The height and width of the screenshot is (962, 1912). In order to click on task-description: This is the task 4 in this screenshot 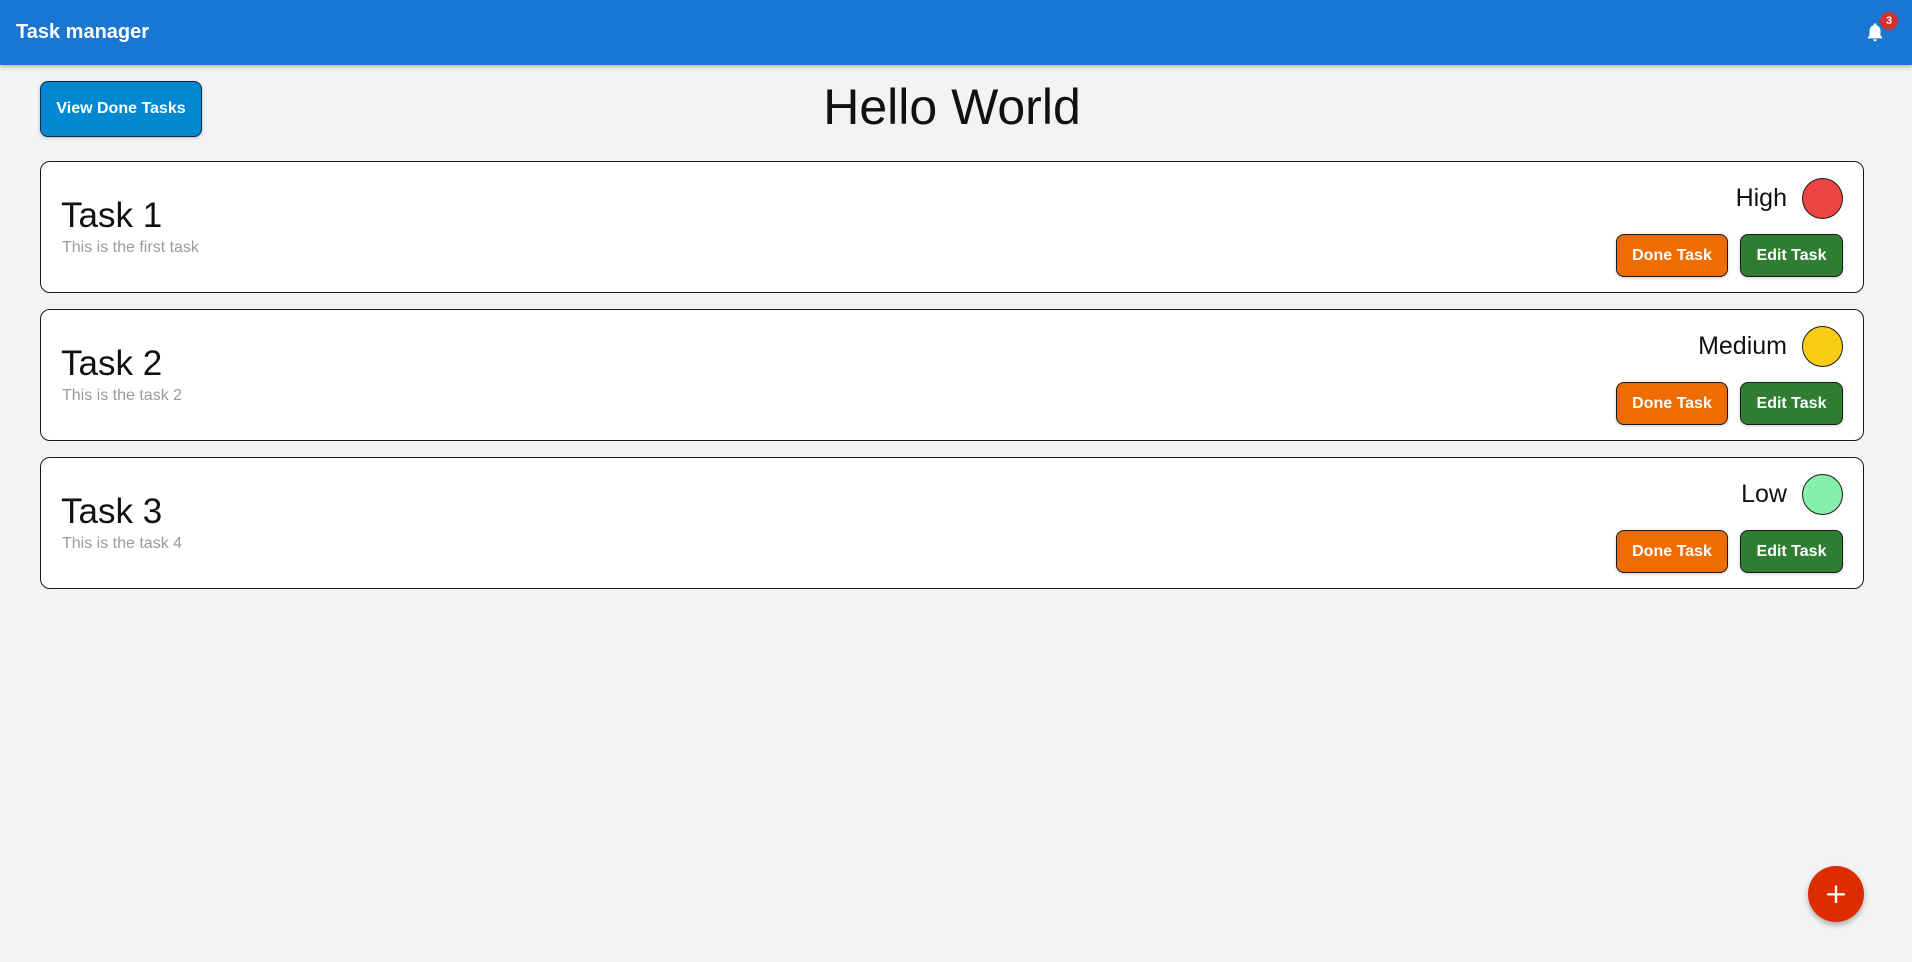, I will do `click(122, 543)`.